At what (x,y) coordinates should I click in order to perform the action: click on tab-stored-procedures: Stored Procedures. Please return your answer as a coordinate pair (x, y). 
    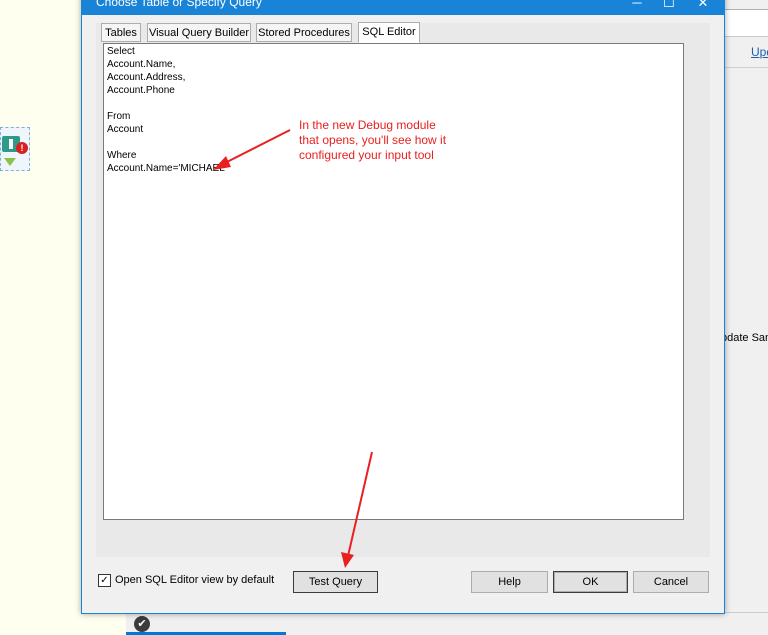
    Looking at the image, I should click on (304, 32).